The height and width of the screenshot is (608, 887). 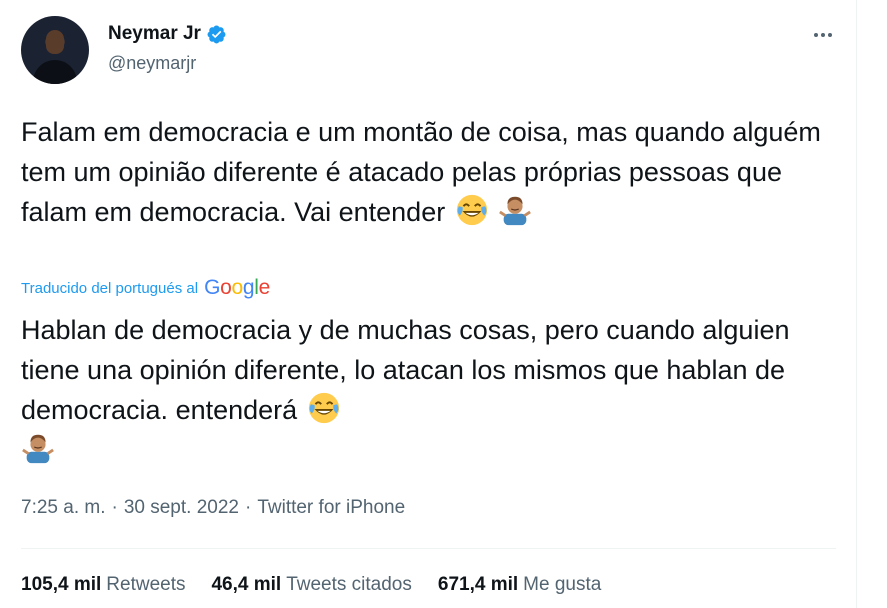 I want to click on quote-tweets-stat: 46,4 mil Tweets citados, so click(x=311, y=585).